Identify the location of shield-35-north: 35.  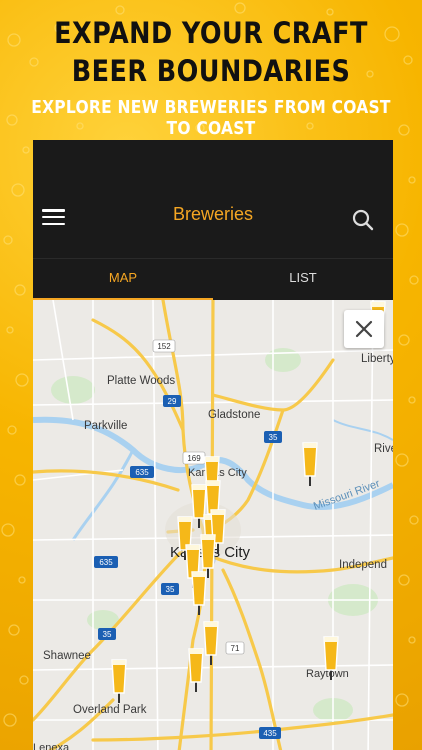
(273, 437).